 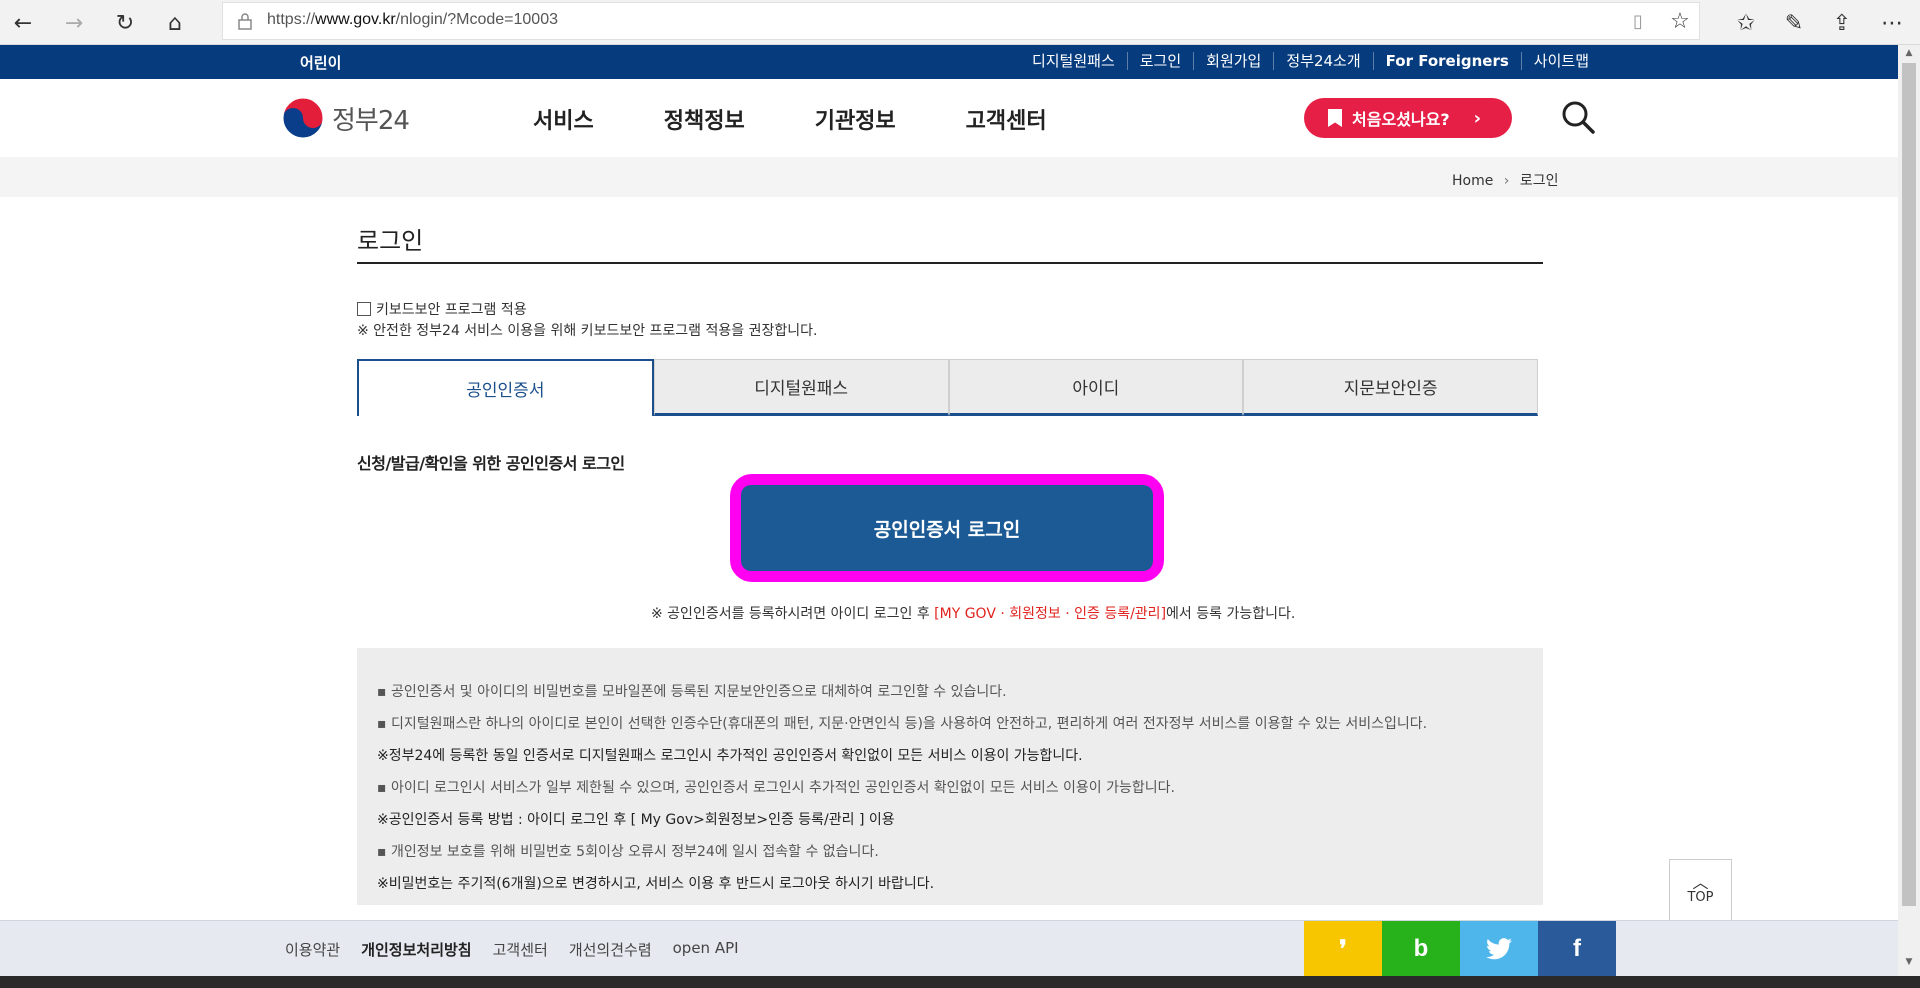 I want to click on tab-fingerprint: 지문보안인증, so click(x=1390, y=387).